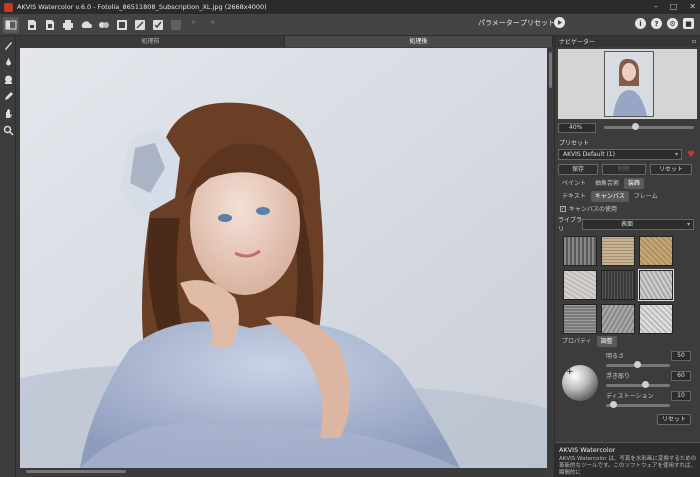  What do you see at coordinates (640, 23) in the screenshot?
I see `info-icon: i` at bounding box center [640, 23].